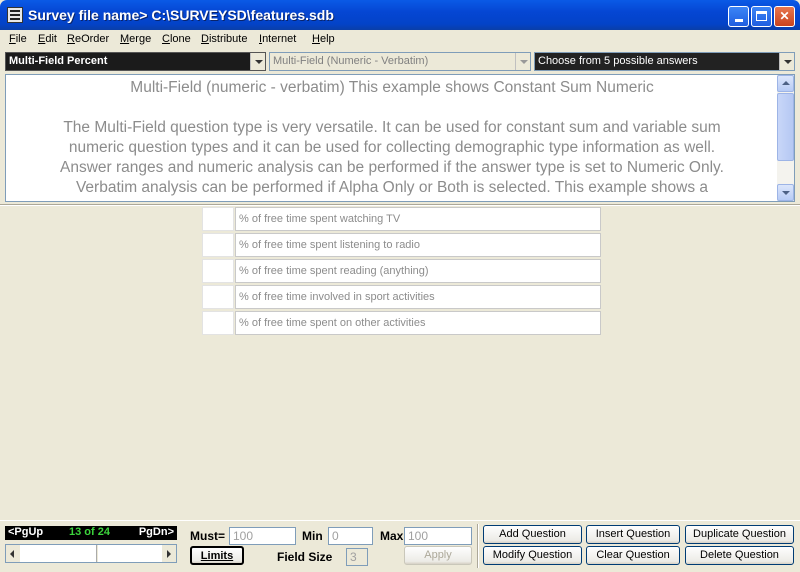 This screenshot has width=800, height=572. I want to click on must-input: 100, so click(262, 536).